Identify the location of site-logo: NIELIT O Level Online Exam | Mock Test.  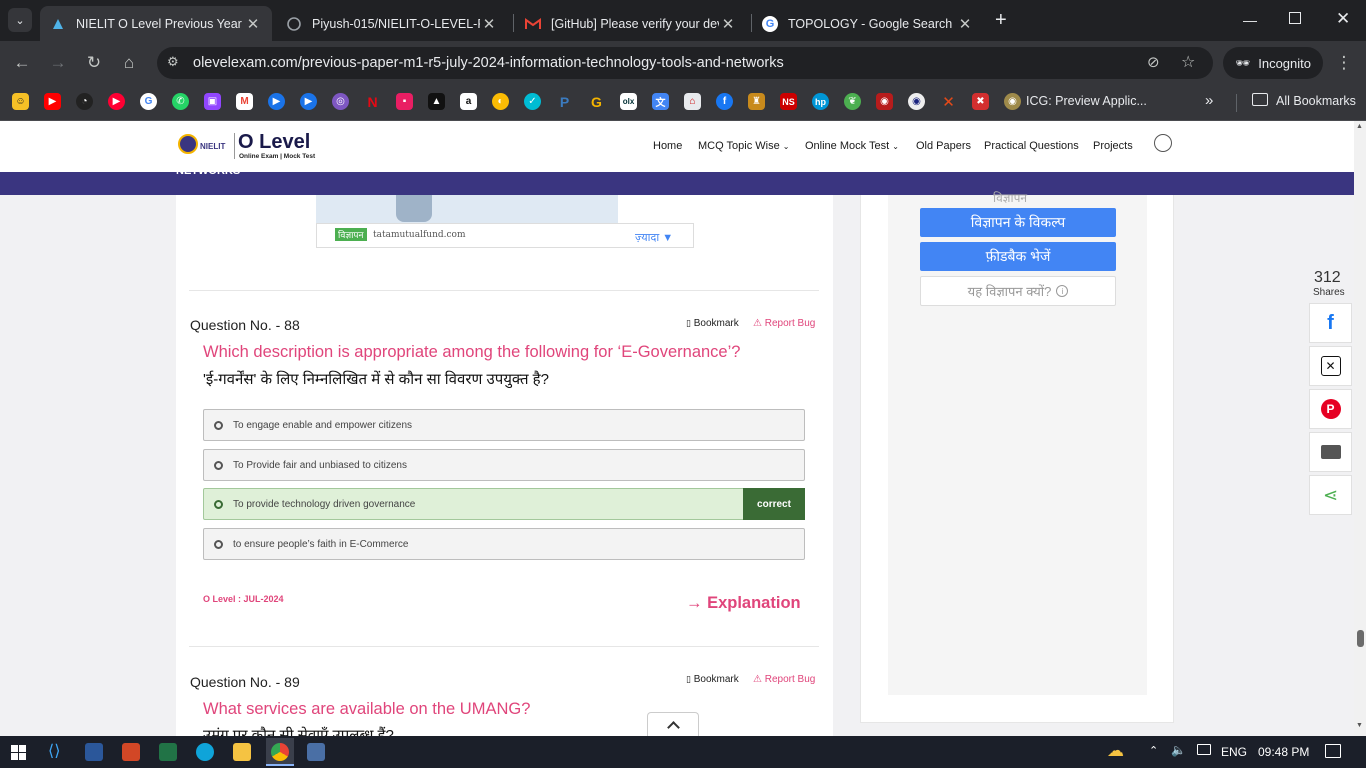
(249, 146).